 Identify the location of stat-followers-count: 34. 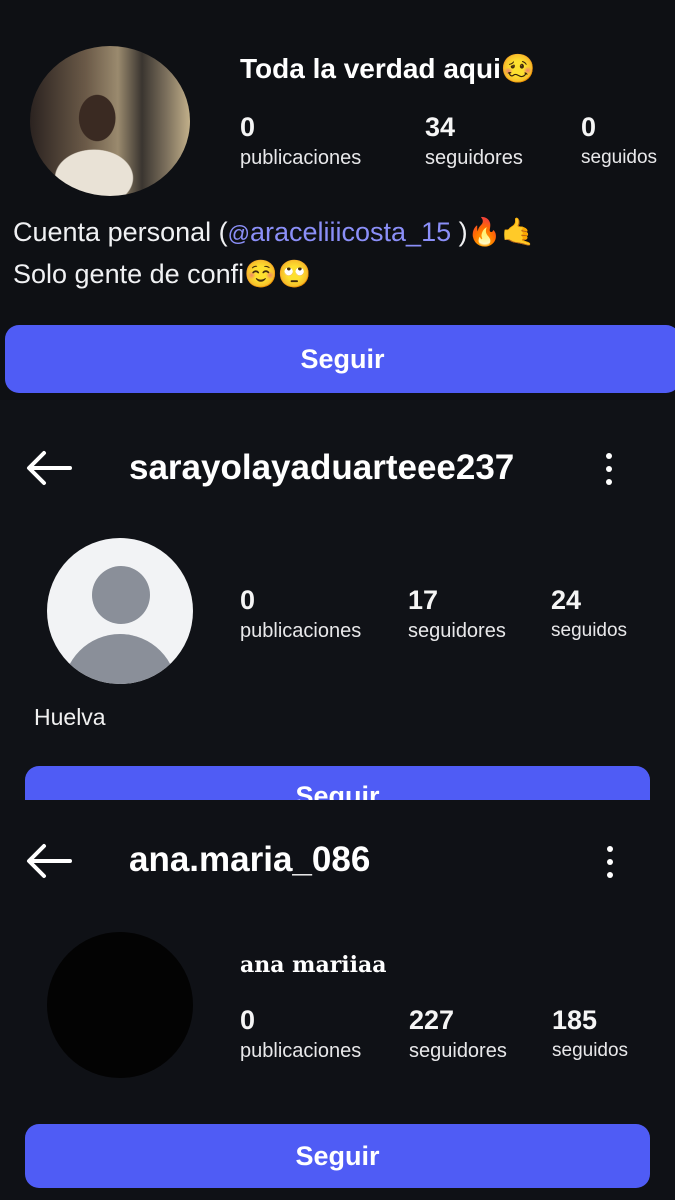
(440, 127).